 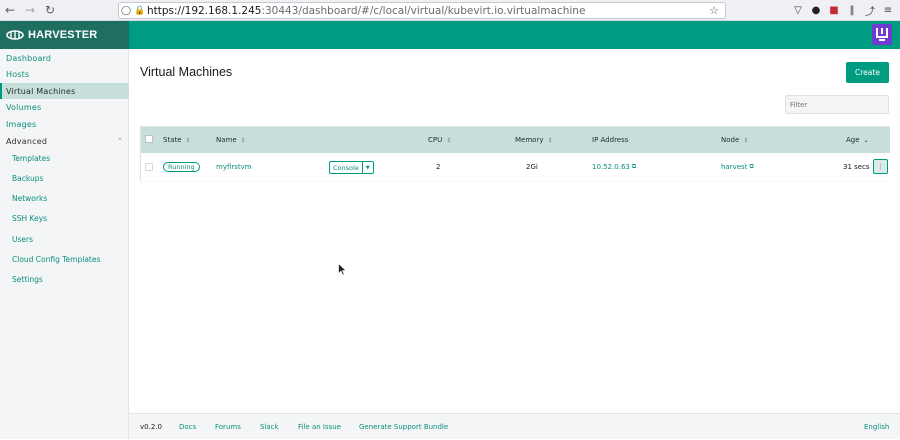 What do you see at coordinates (187, 427) in the screenshot?
I see `footer-link-docs: Docs` at bounding box center [187, 427].